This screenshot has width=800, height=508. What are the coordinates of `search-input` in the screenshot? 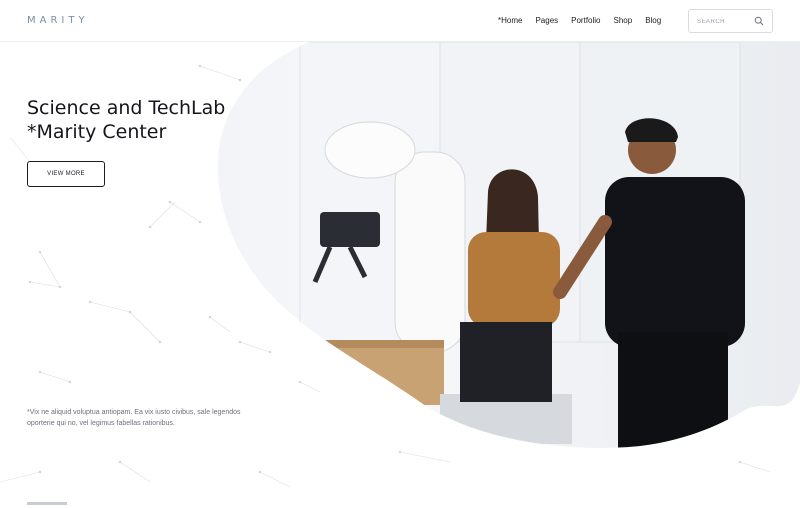 It's located at (726, 22).